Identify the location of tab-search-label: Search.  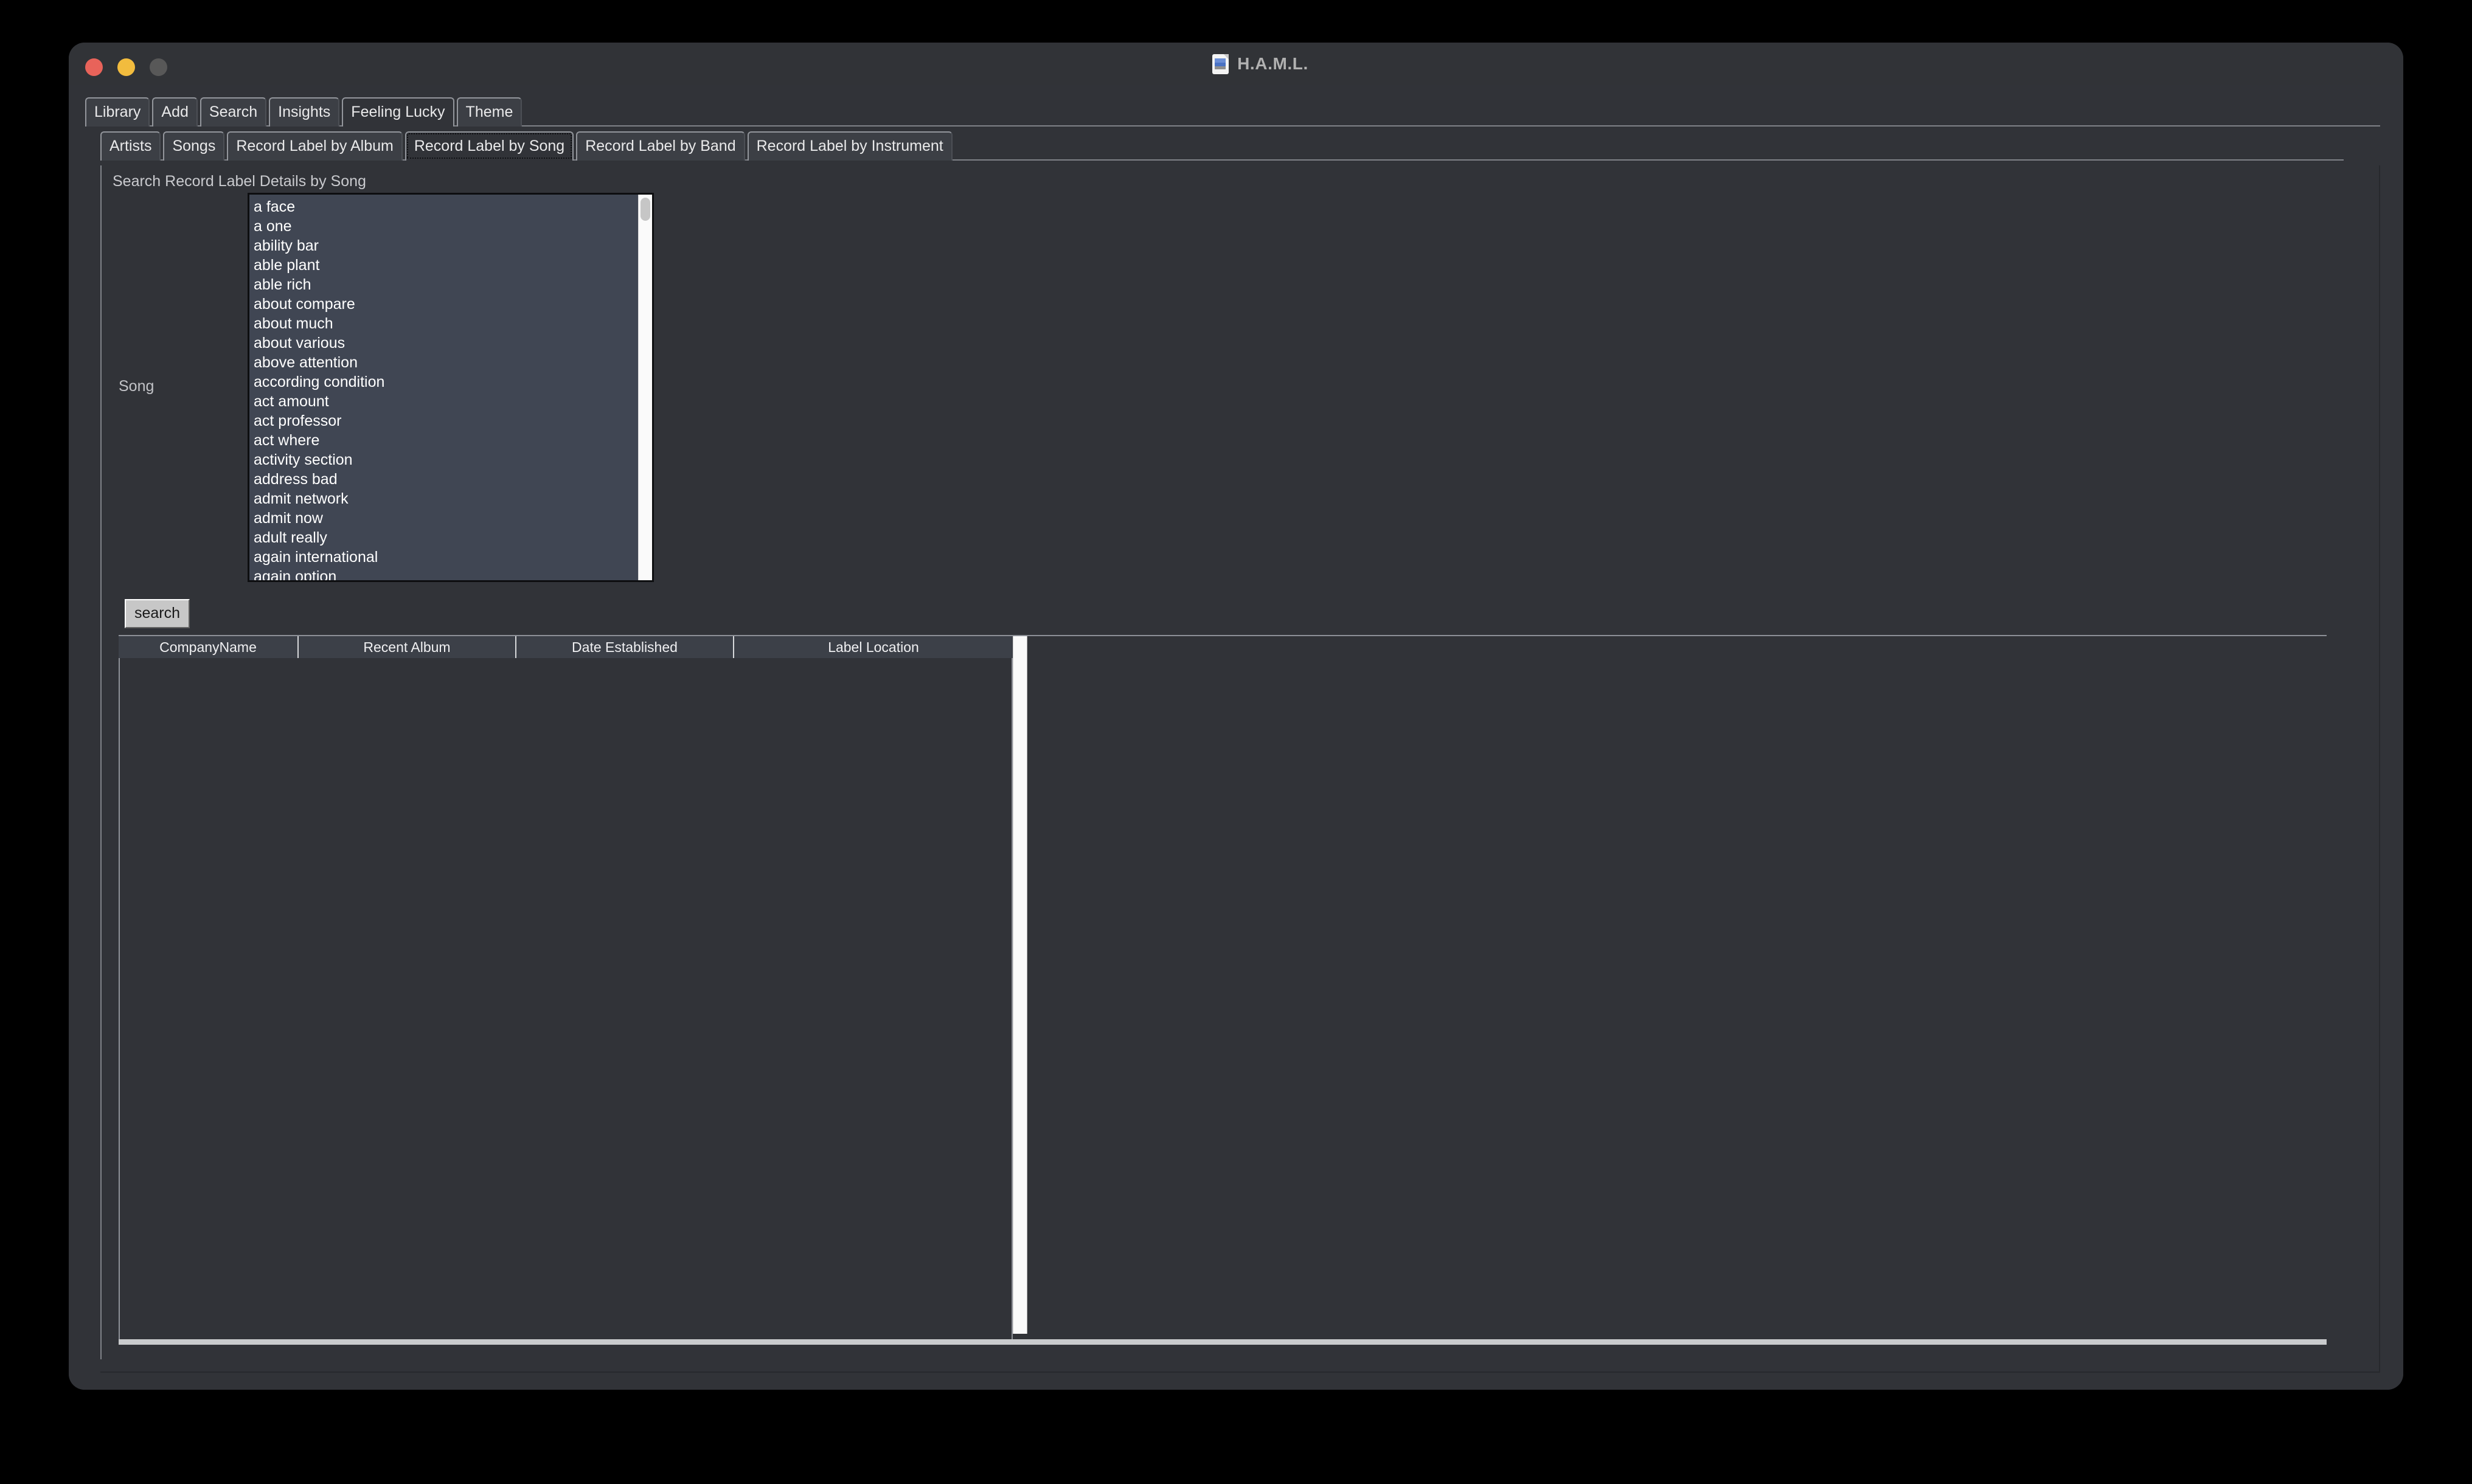
(233, 111).